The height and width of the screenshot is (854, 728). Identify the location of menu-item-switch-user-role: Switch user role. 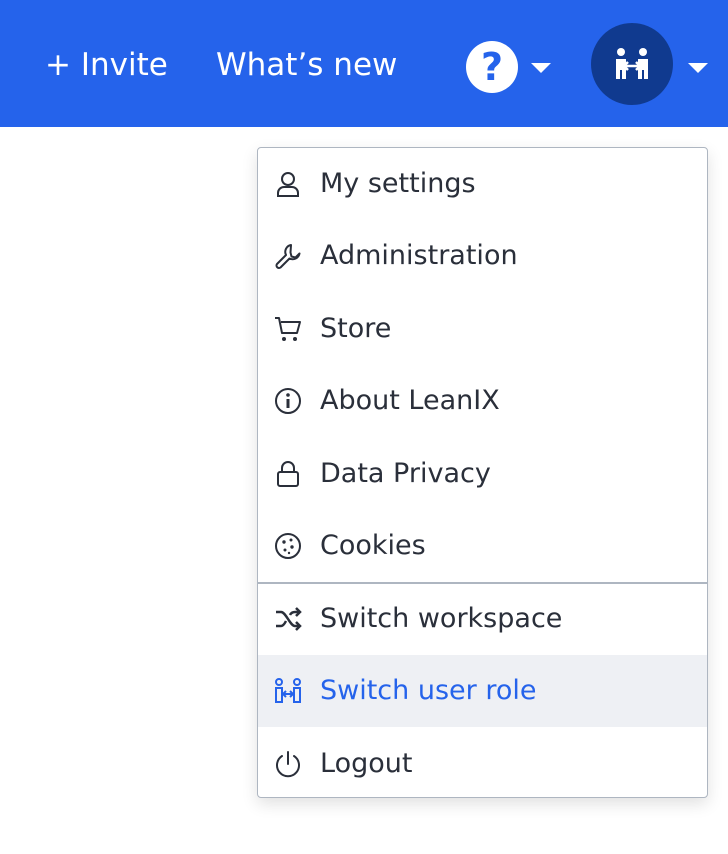
(482, 691).